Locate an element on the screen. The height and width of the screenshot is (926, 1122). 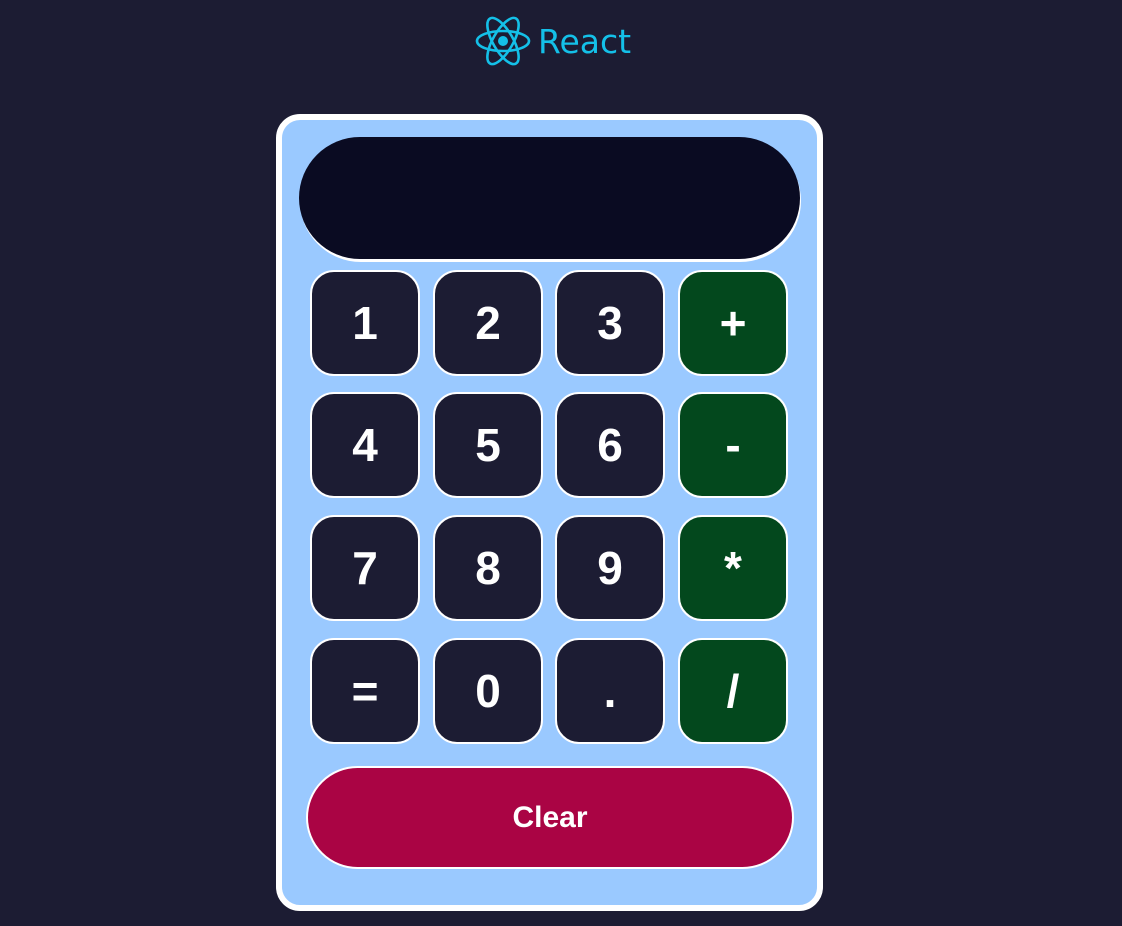
key-1: 1 is located at coordinates (365, 323).